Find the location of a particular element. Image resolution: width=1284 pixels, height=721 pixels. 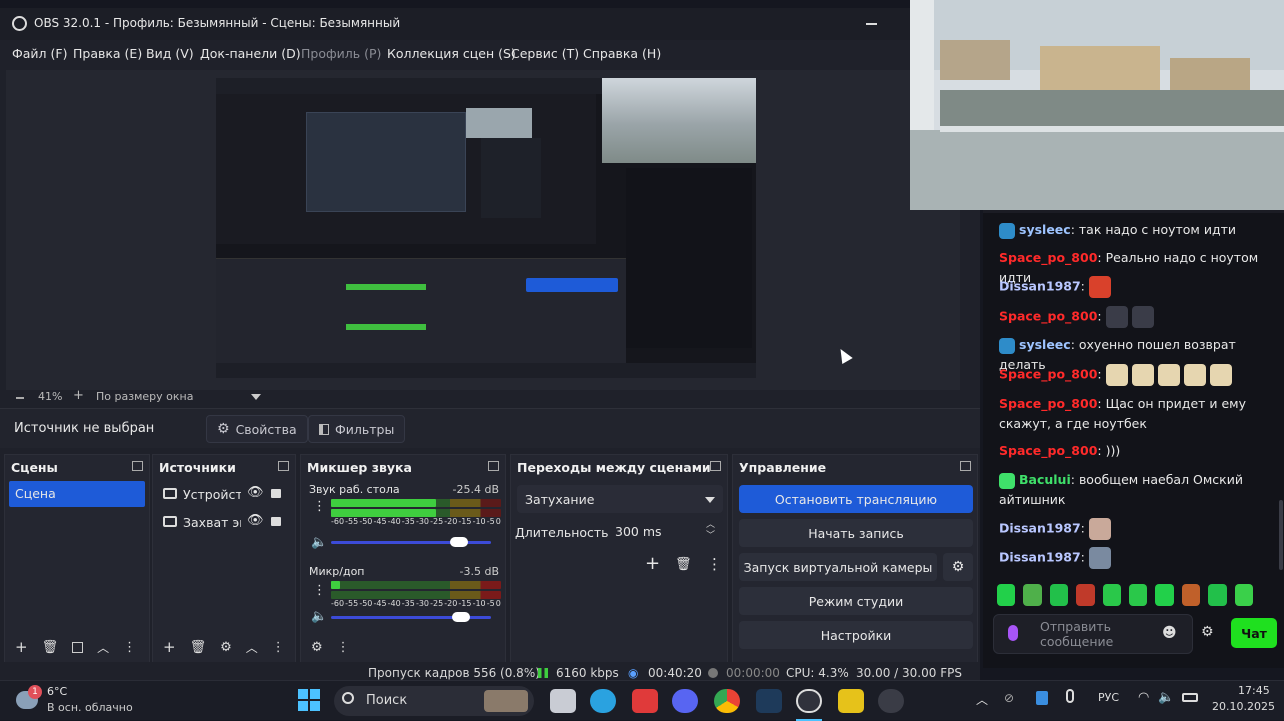

tray-expand-icon: ︿ is located at coordinates (982, 699).